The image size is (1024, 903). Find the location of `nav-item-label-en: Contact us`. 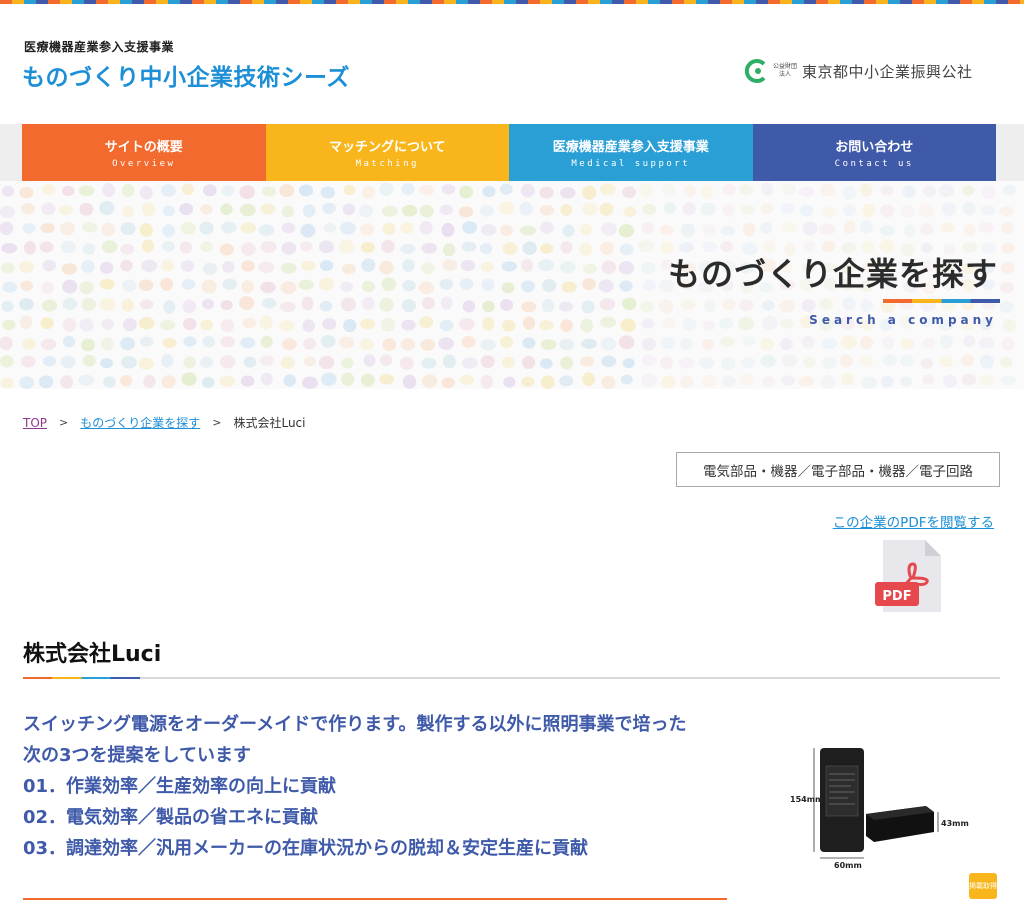

nav-item-label-en: Contact us is located at coordinates (874, 164).